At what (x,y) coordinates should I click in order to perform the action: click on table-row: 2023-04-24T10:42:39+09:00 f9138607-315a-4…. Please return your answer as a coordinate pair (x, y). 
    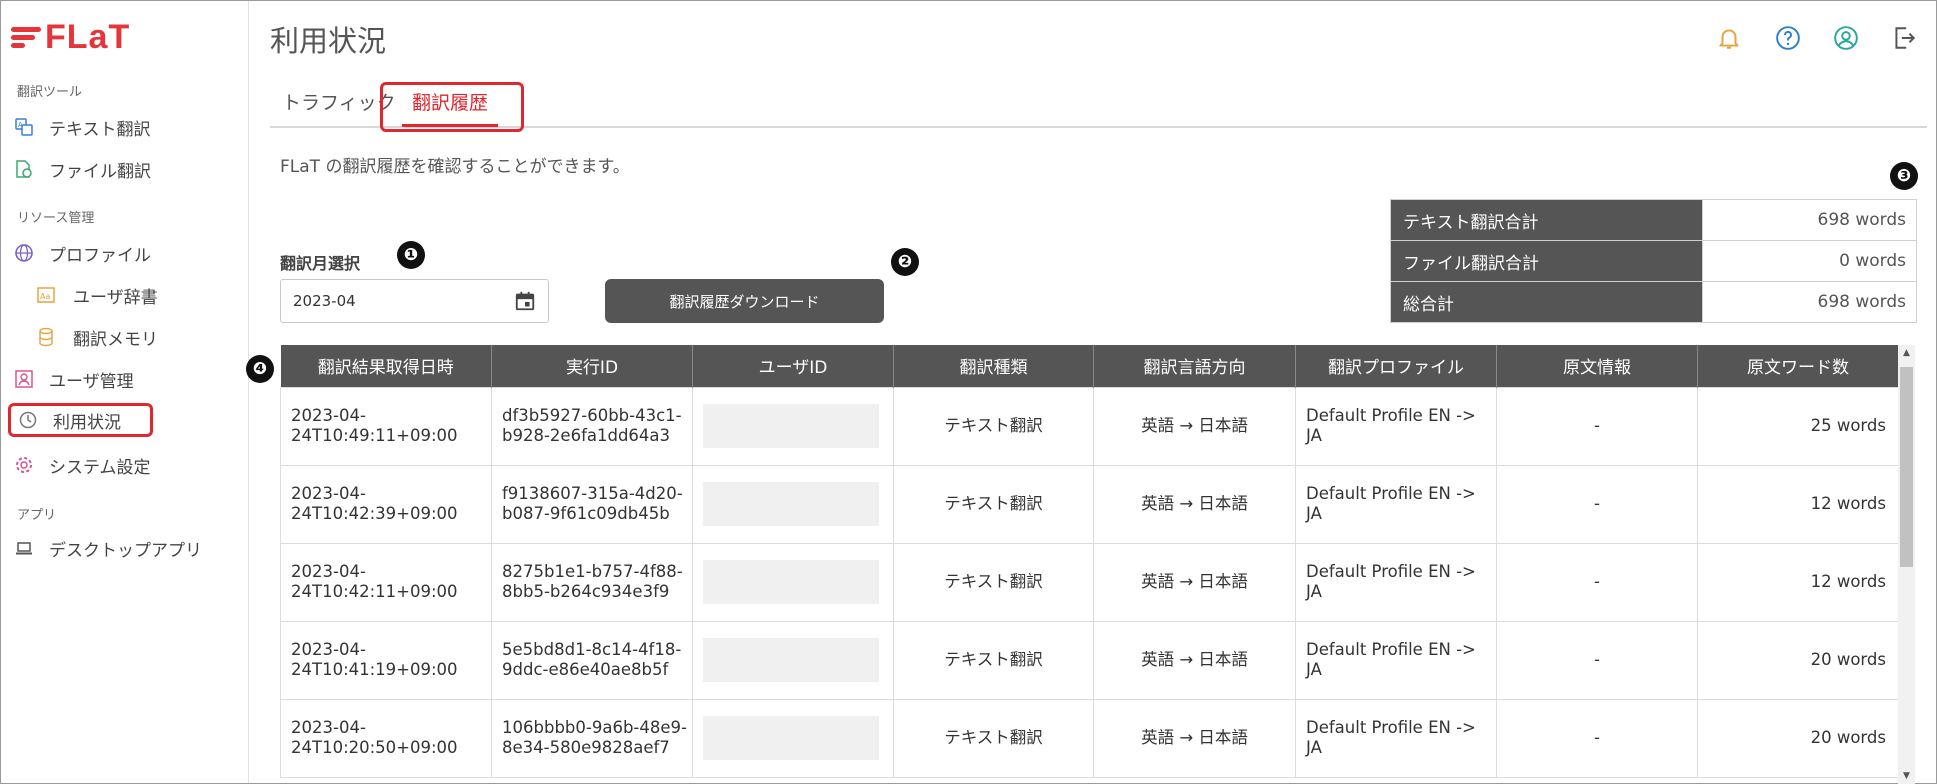
    Looking at the image, I should click on (1089, 504).